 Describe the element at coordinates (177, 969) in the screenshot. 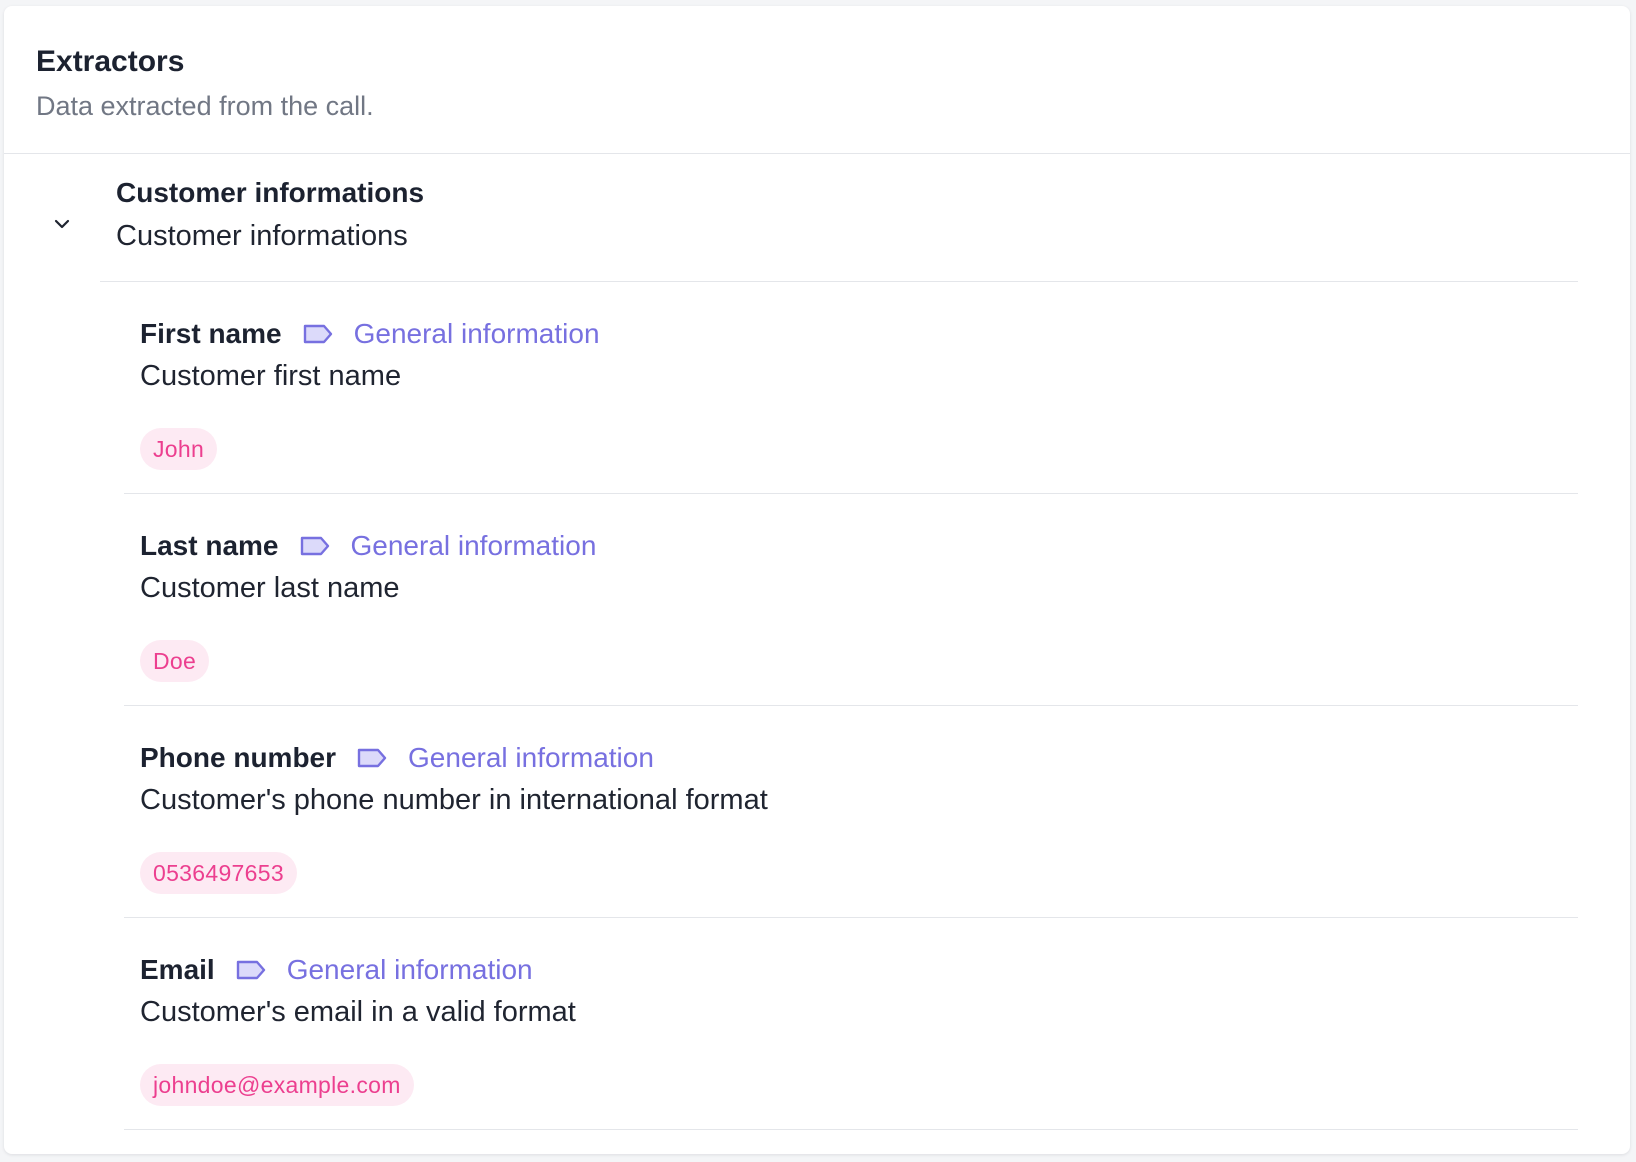

I see `field-name: Email` at that location.